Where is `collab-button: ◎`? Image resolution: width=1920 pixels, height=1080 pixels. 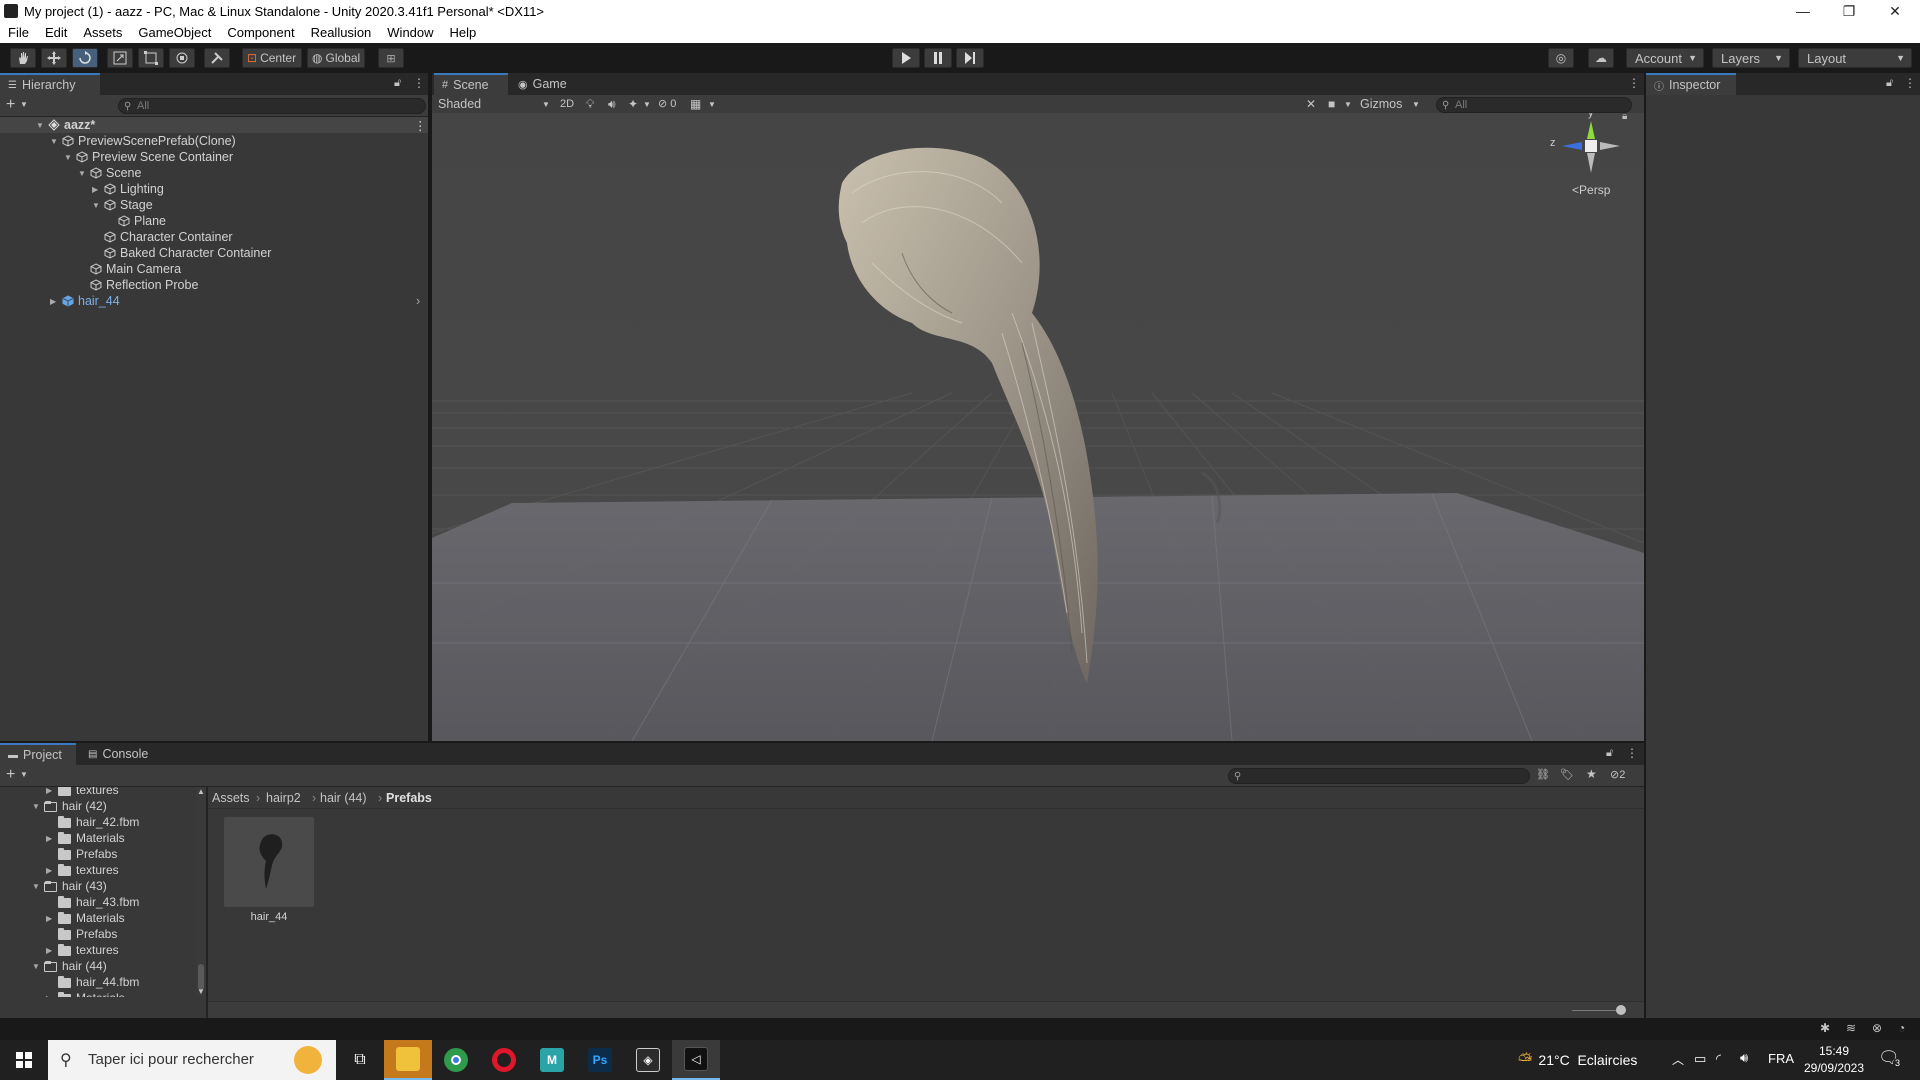
collab-button: ◎ is located at coordinates (1561, 58).